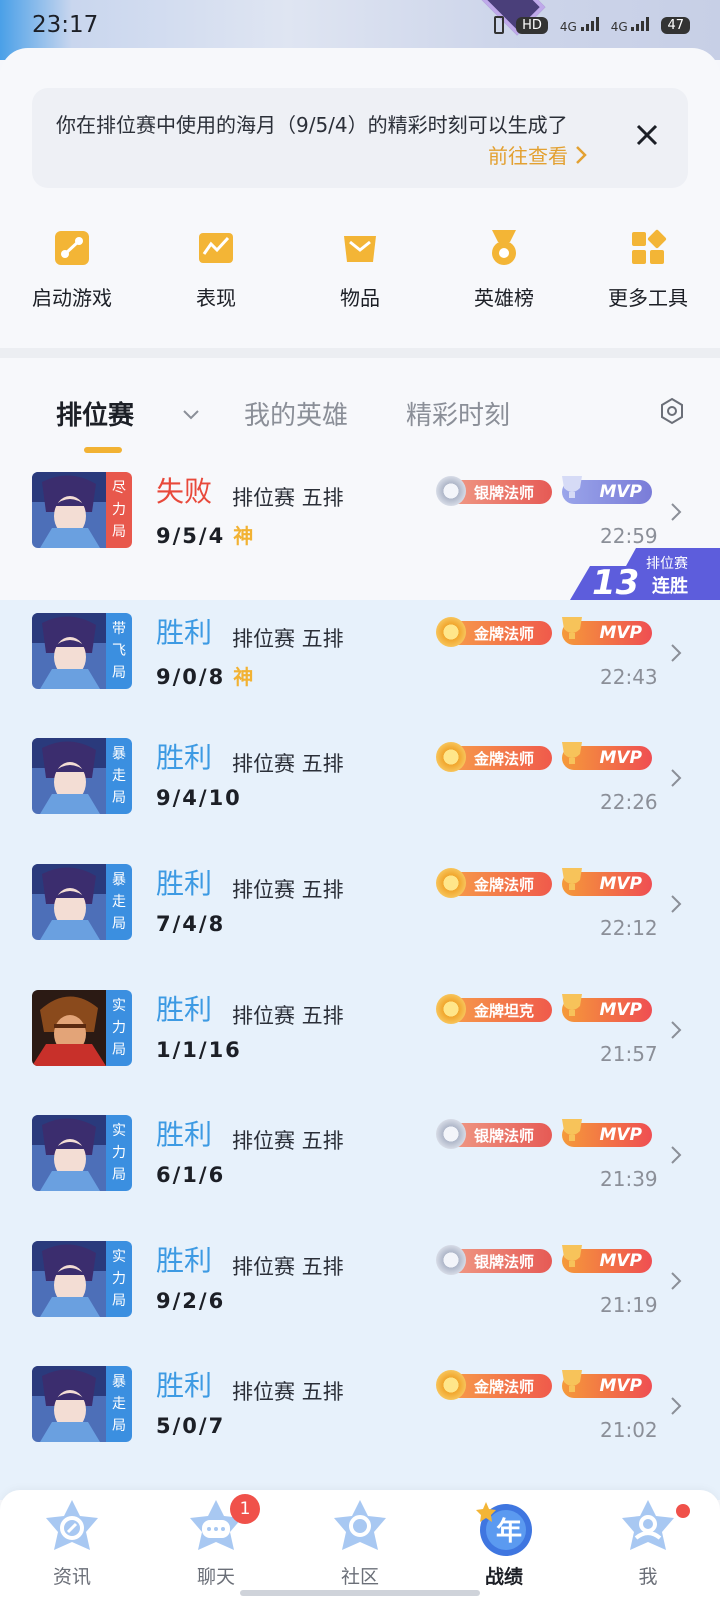 The width and height of the screenshot is (720, 1600). What do you see at coordinates (667, 564) in the screenshot?
I see `streak-label-top: 排位赛` at bounding box center [667, 564].